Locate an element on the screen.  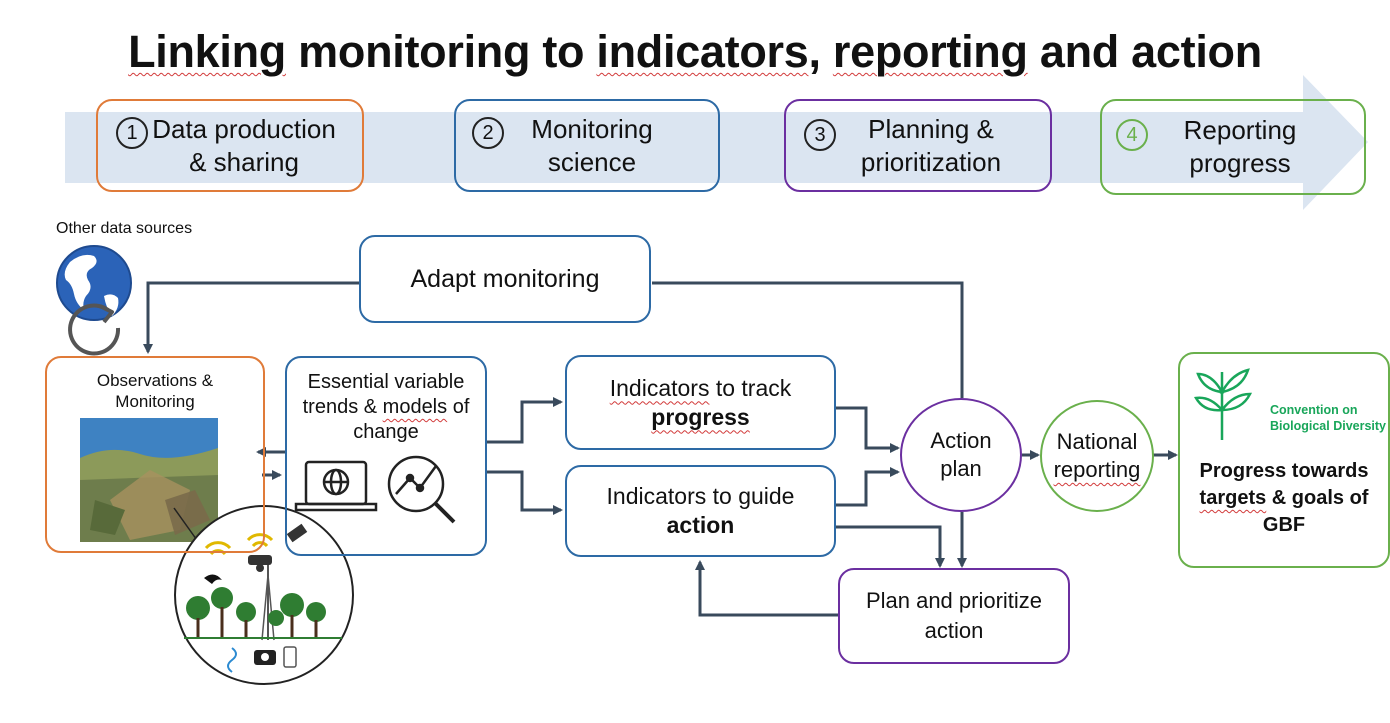
guide-line1: Indicators to guide is located at coordinates (700, 496).